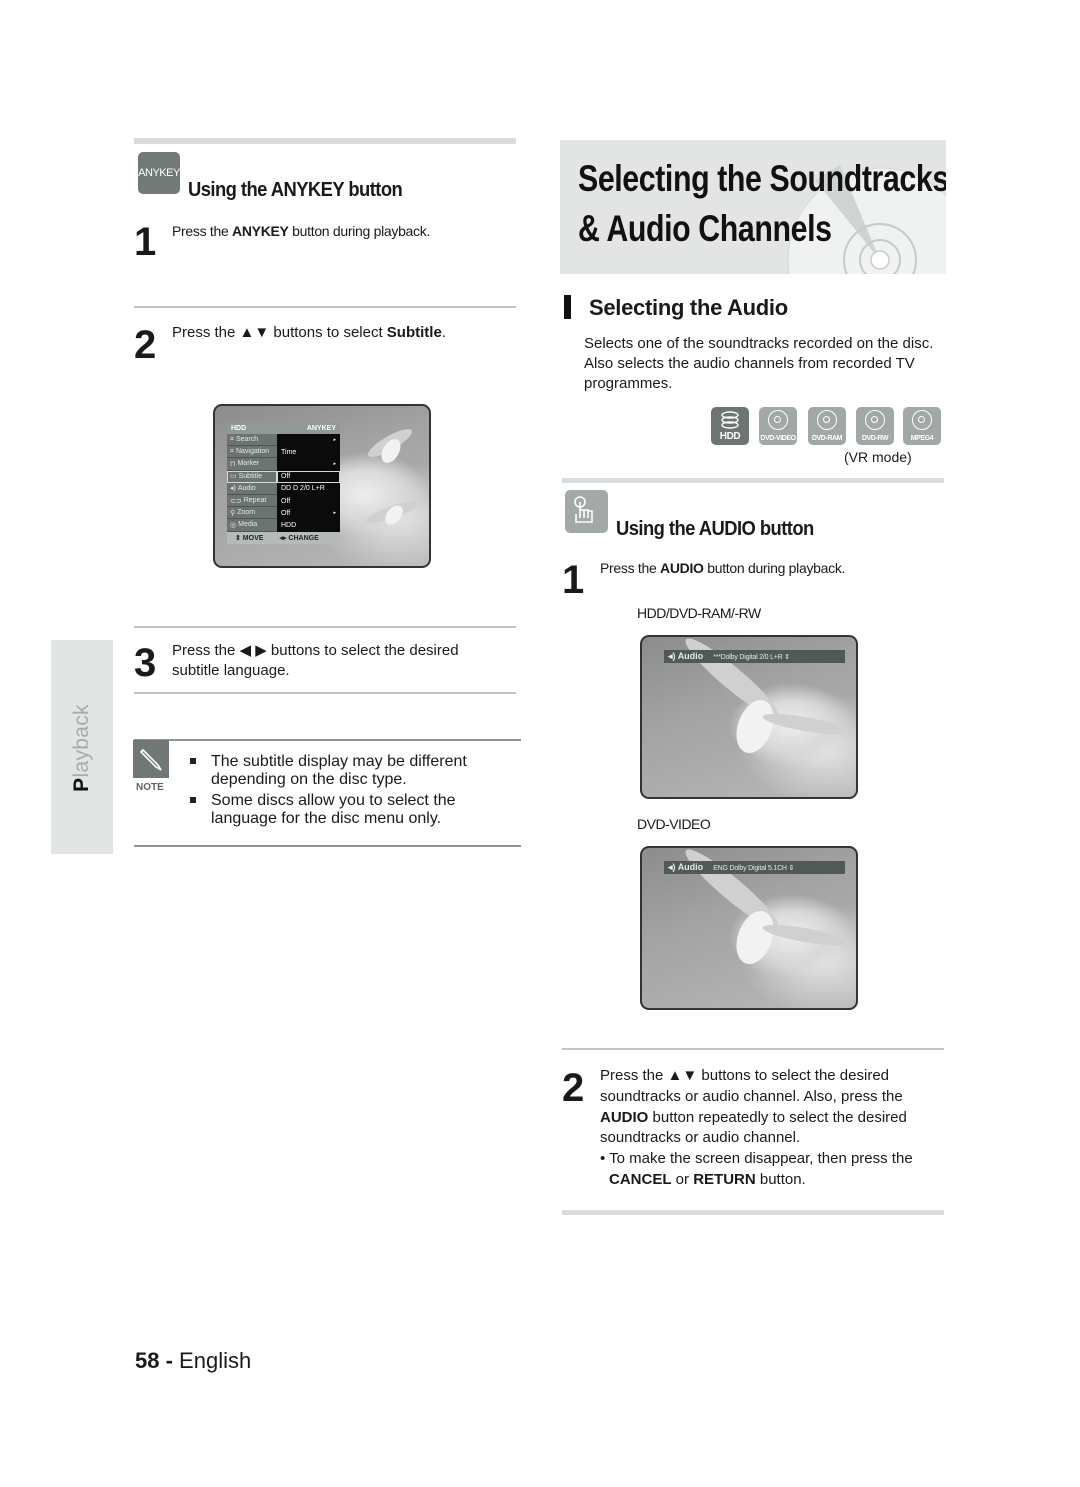 This screenshot has width=1080, height=1487. What do you see at coordinates (236, 501) in the screenshot?
I see `repeat-icon: ⊂⊃` at bounding box center [236, 501].